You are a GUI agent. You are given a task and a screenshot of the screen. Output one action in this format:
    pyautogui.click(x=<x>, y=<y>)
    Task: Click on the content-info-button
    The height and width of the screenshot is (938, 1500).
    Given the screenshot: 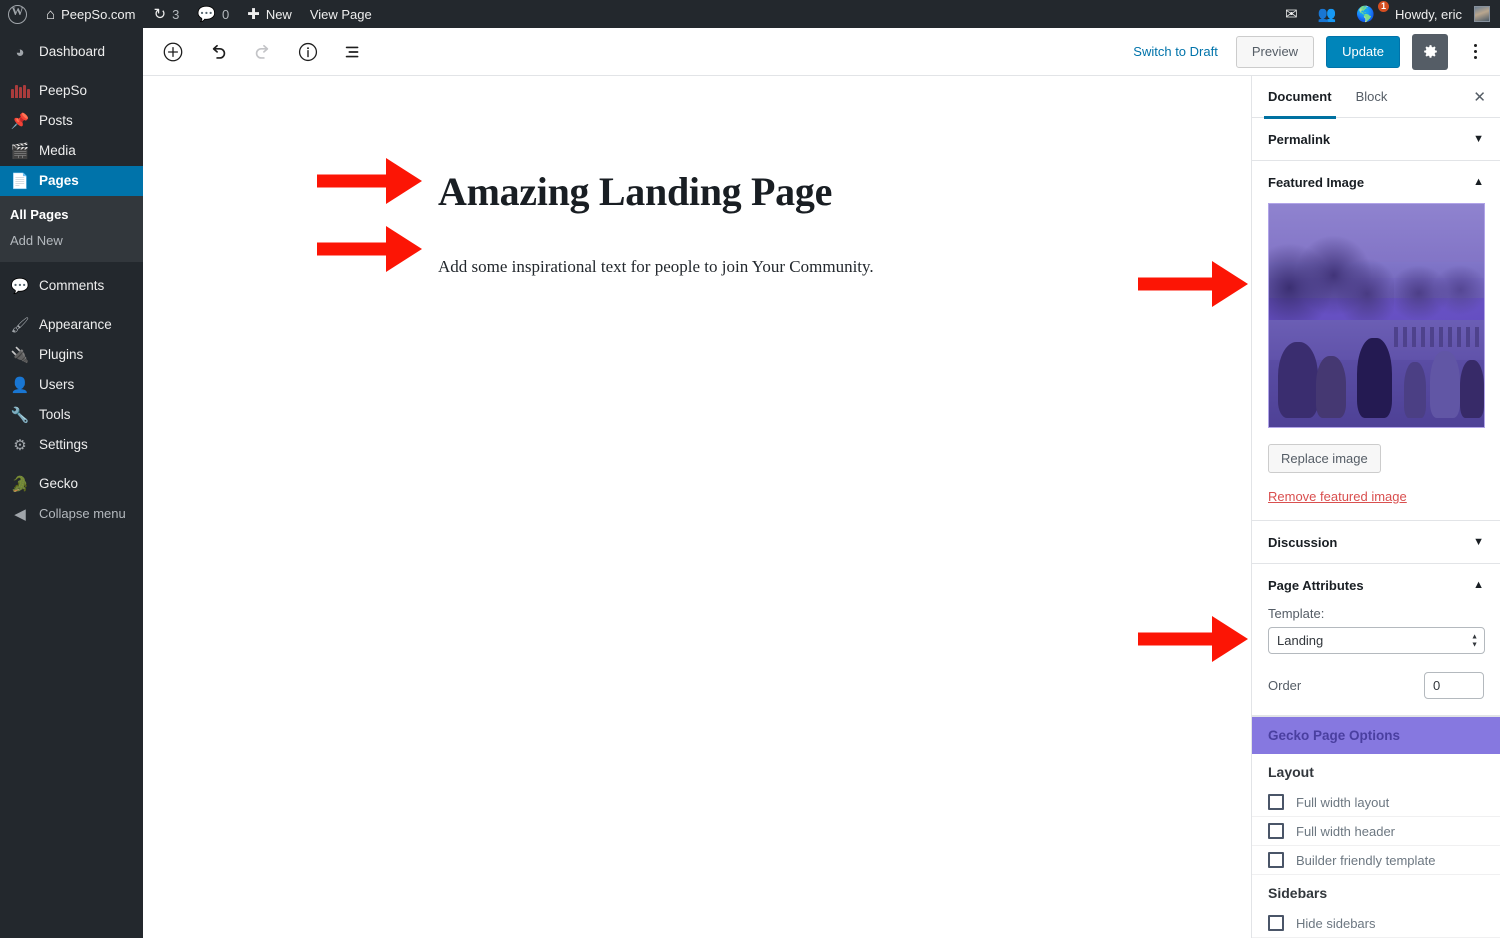 What is the action you would take?
    pyautogui.click(x=308, y=52)
    